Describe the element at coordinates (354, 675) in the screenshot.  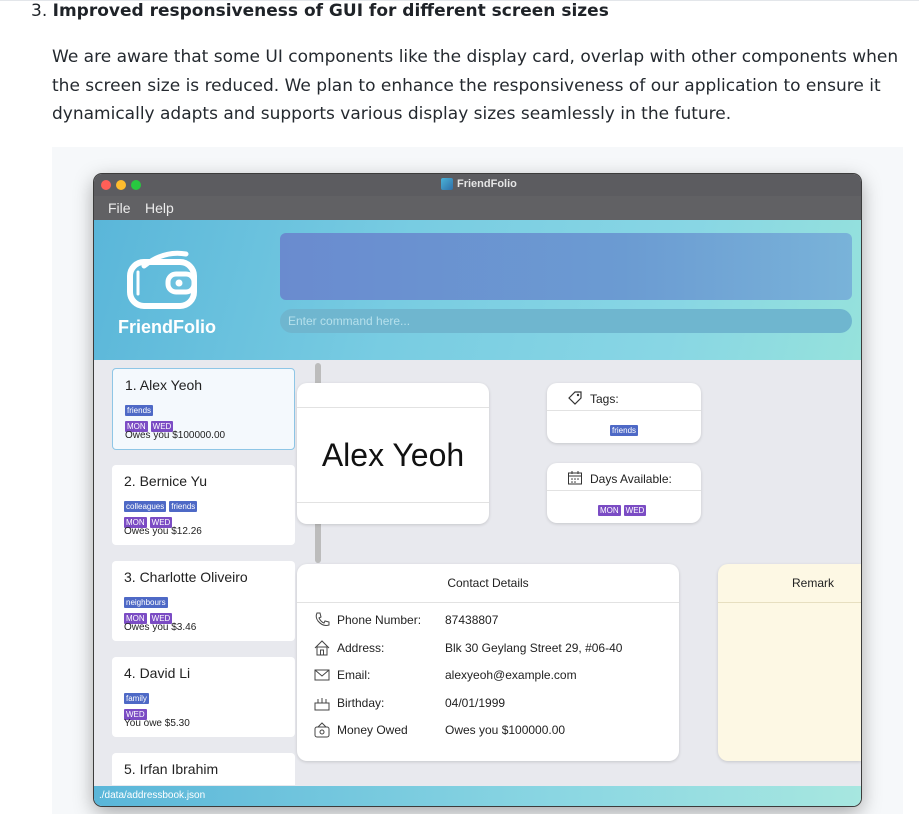
I see `field-label: Email:` at that location.